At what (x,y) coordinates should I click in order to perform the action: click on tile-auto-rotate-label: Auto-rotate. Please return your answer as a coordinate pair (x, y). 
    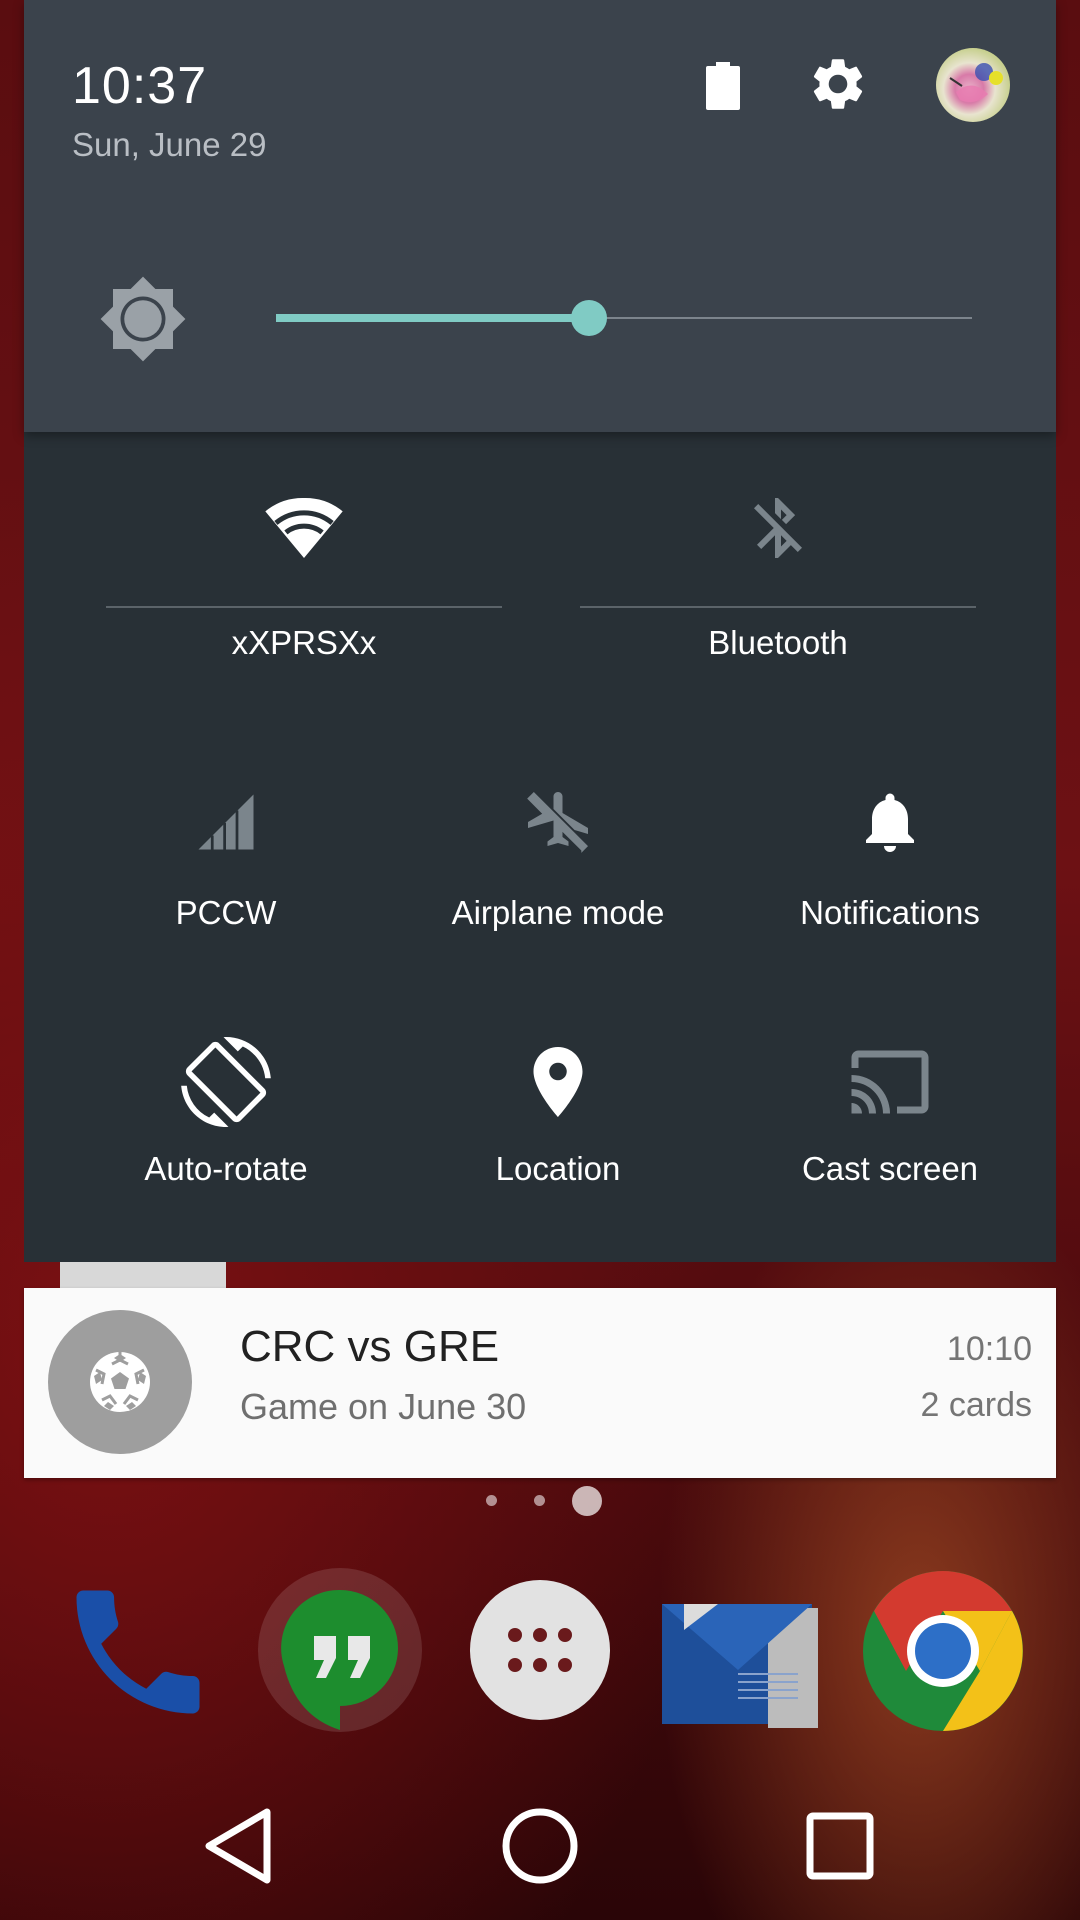
    Looking at the image, I should click on (226, 1168).